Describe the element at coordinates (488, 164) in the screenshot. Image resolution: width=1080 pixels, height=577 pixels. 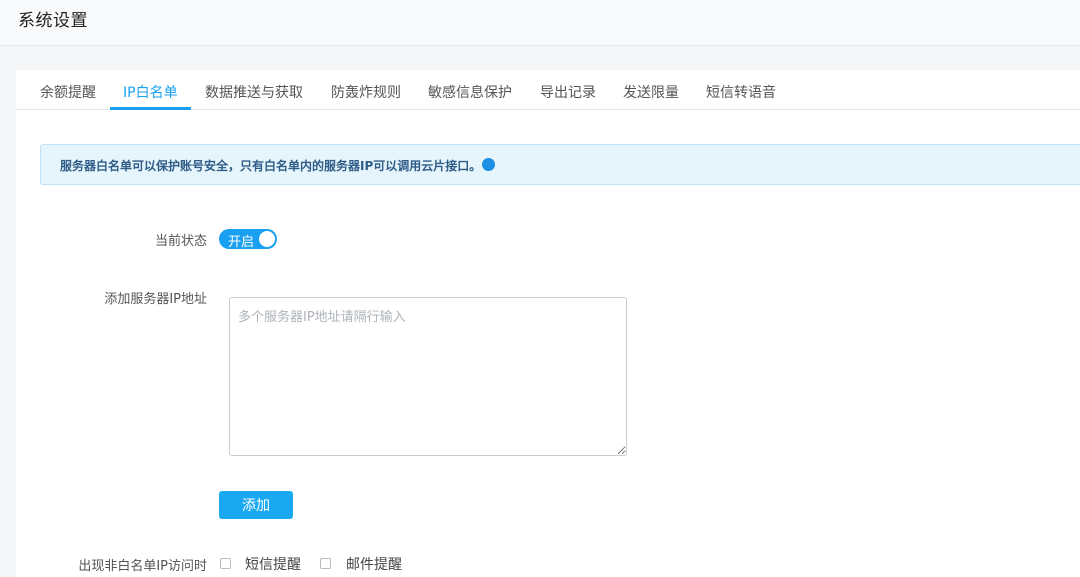
I see `info-dot-icon` at that location.